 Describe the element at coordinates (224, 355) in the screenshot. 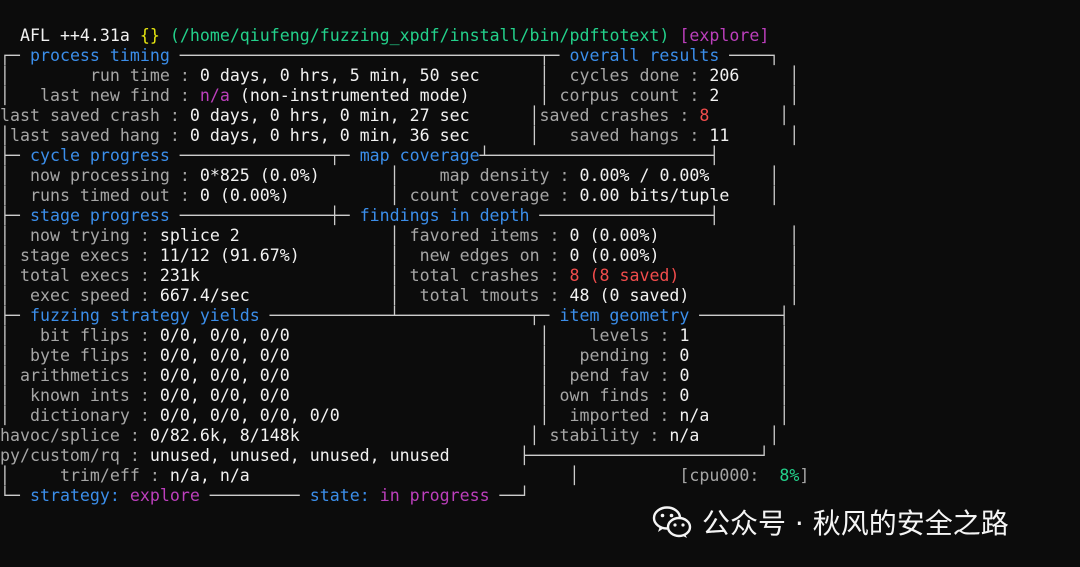

I see `byte-flips-value: 0/0, 0/0, 0/0` at that location.